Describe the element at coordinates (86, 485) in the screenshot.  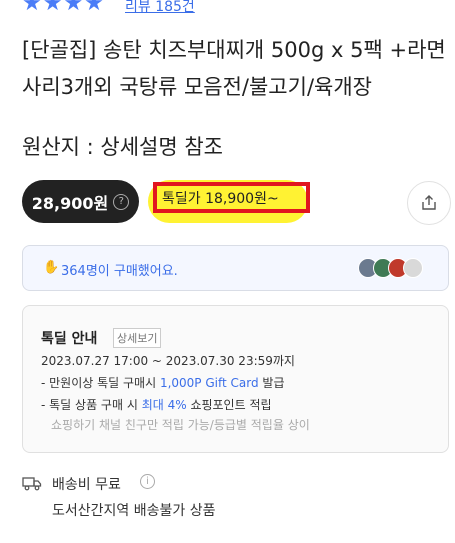
I see `shipping-fee: 배송비 무료` at that location.